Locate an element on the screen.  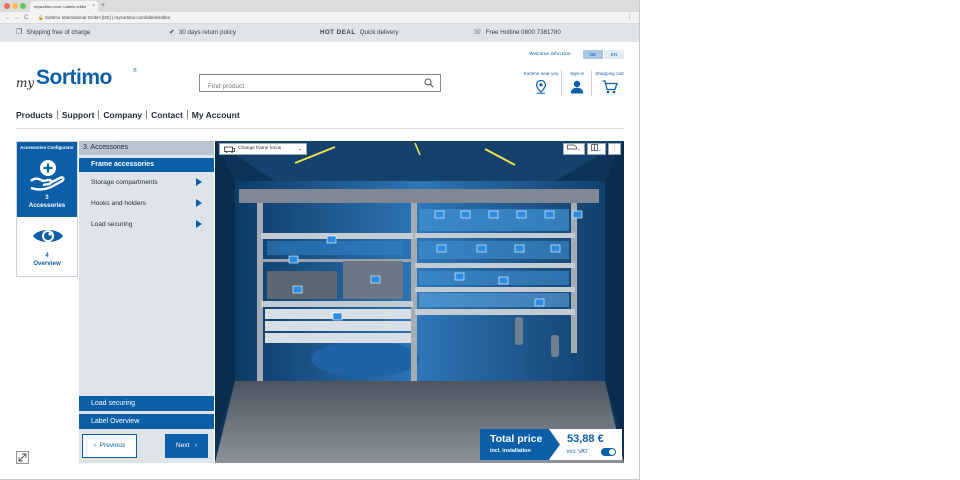
view-toolbar: ⌄ ⌄ ⋮ is located at coordinates (591, 149).